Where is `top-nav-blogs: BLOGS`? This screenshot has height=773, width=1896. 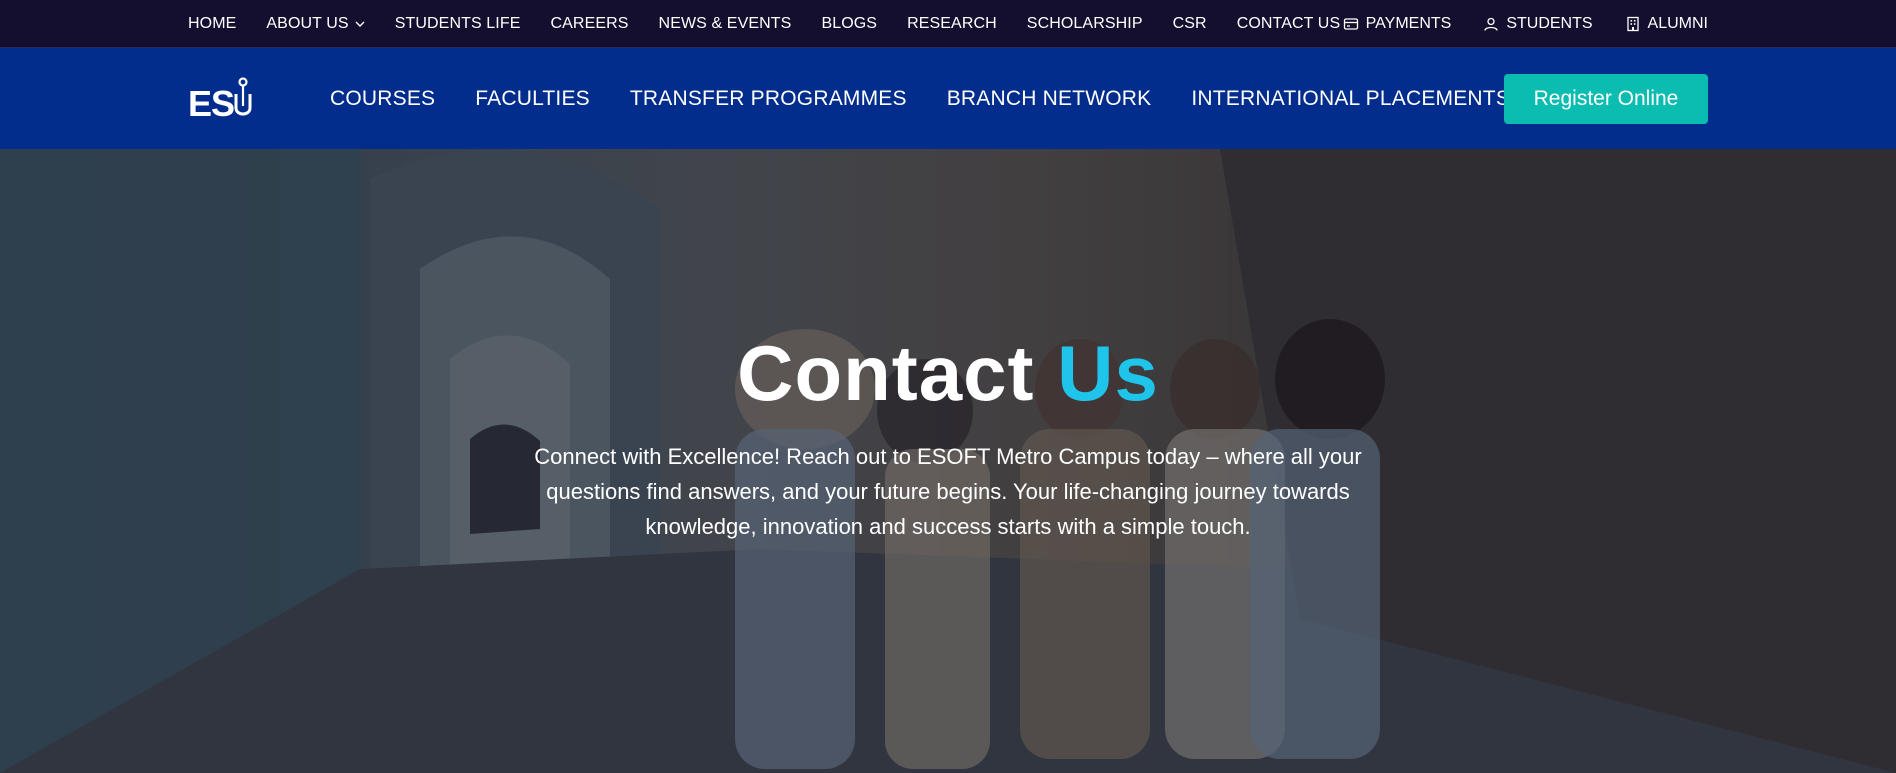 top-nav-blogs: BLOGS is located at coordinates (849, 24).